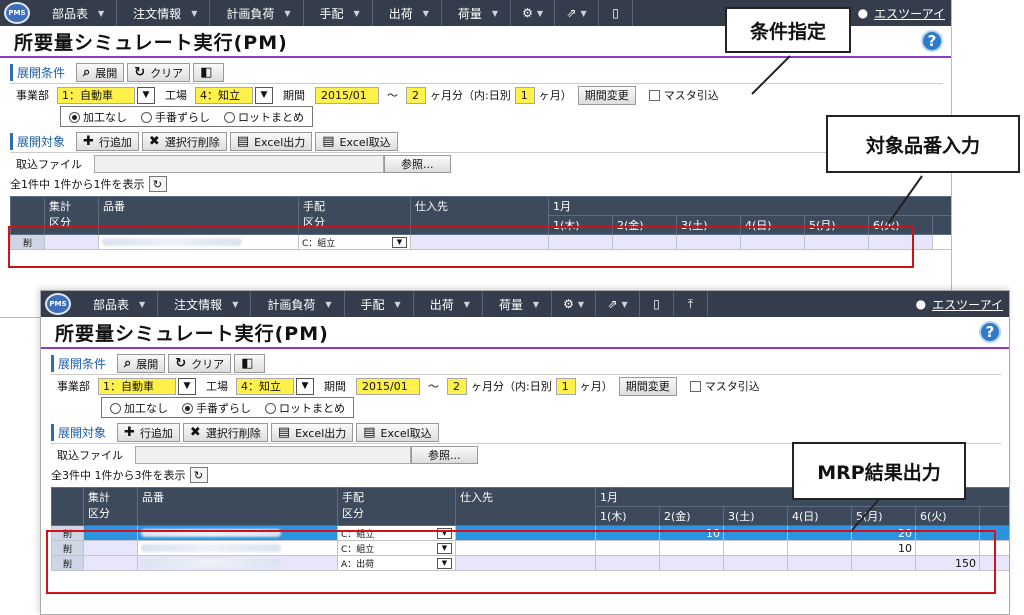  What do you see at coordinates (923, 144) in the screenshot?
I see `callout-target-input: 対象品番入力` at bounding box center [923, 144].